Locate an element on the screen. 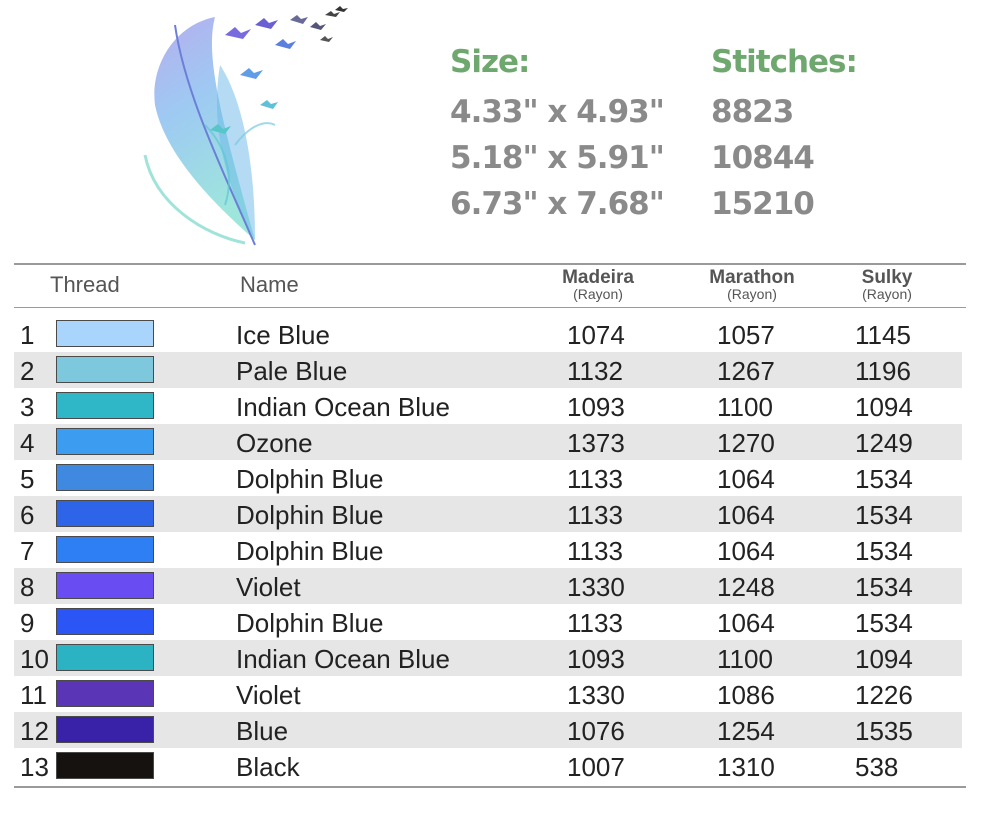  table-row: 1 Ice Blue 1074 1057 1145 is located at coordinates (488, 334).